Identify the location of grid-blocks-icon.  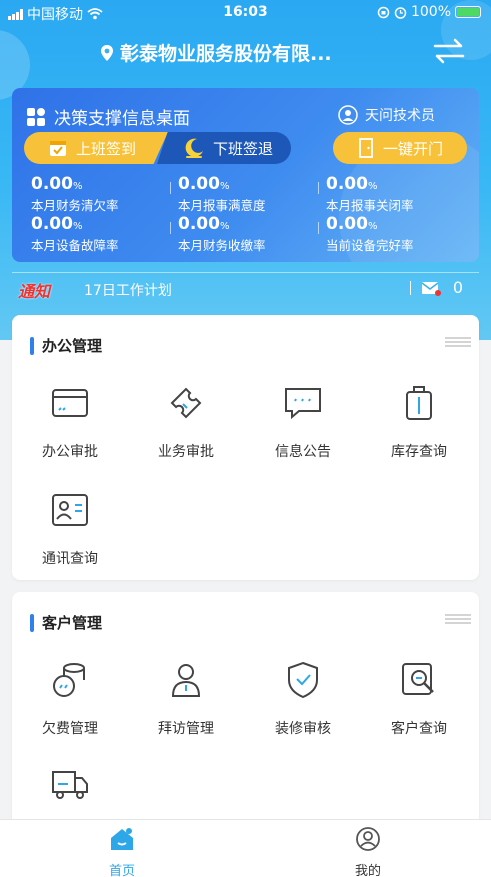
(36, 116).